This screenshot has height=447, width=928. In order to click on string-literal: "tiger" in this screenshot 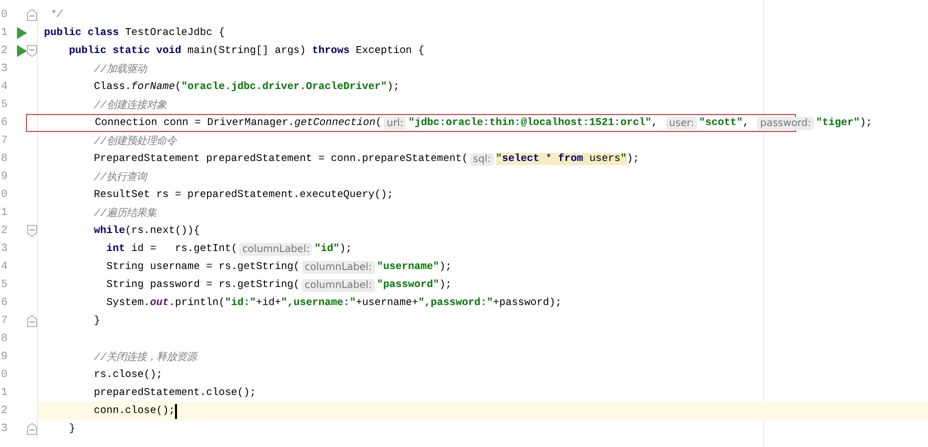, I will do `click(838, 123)`.